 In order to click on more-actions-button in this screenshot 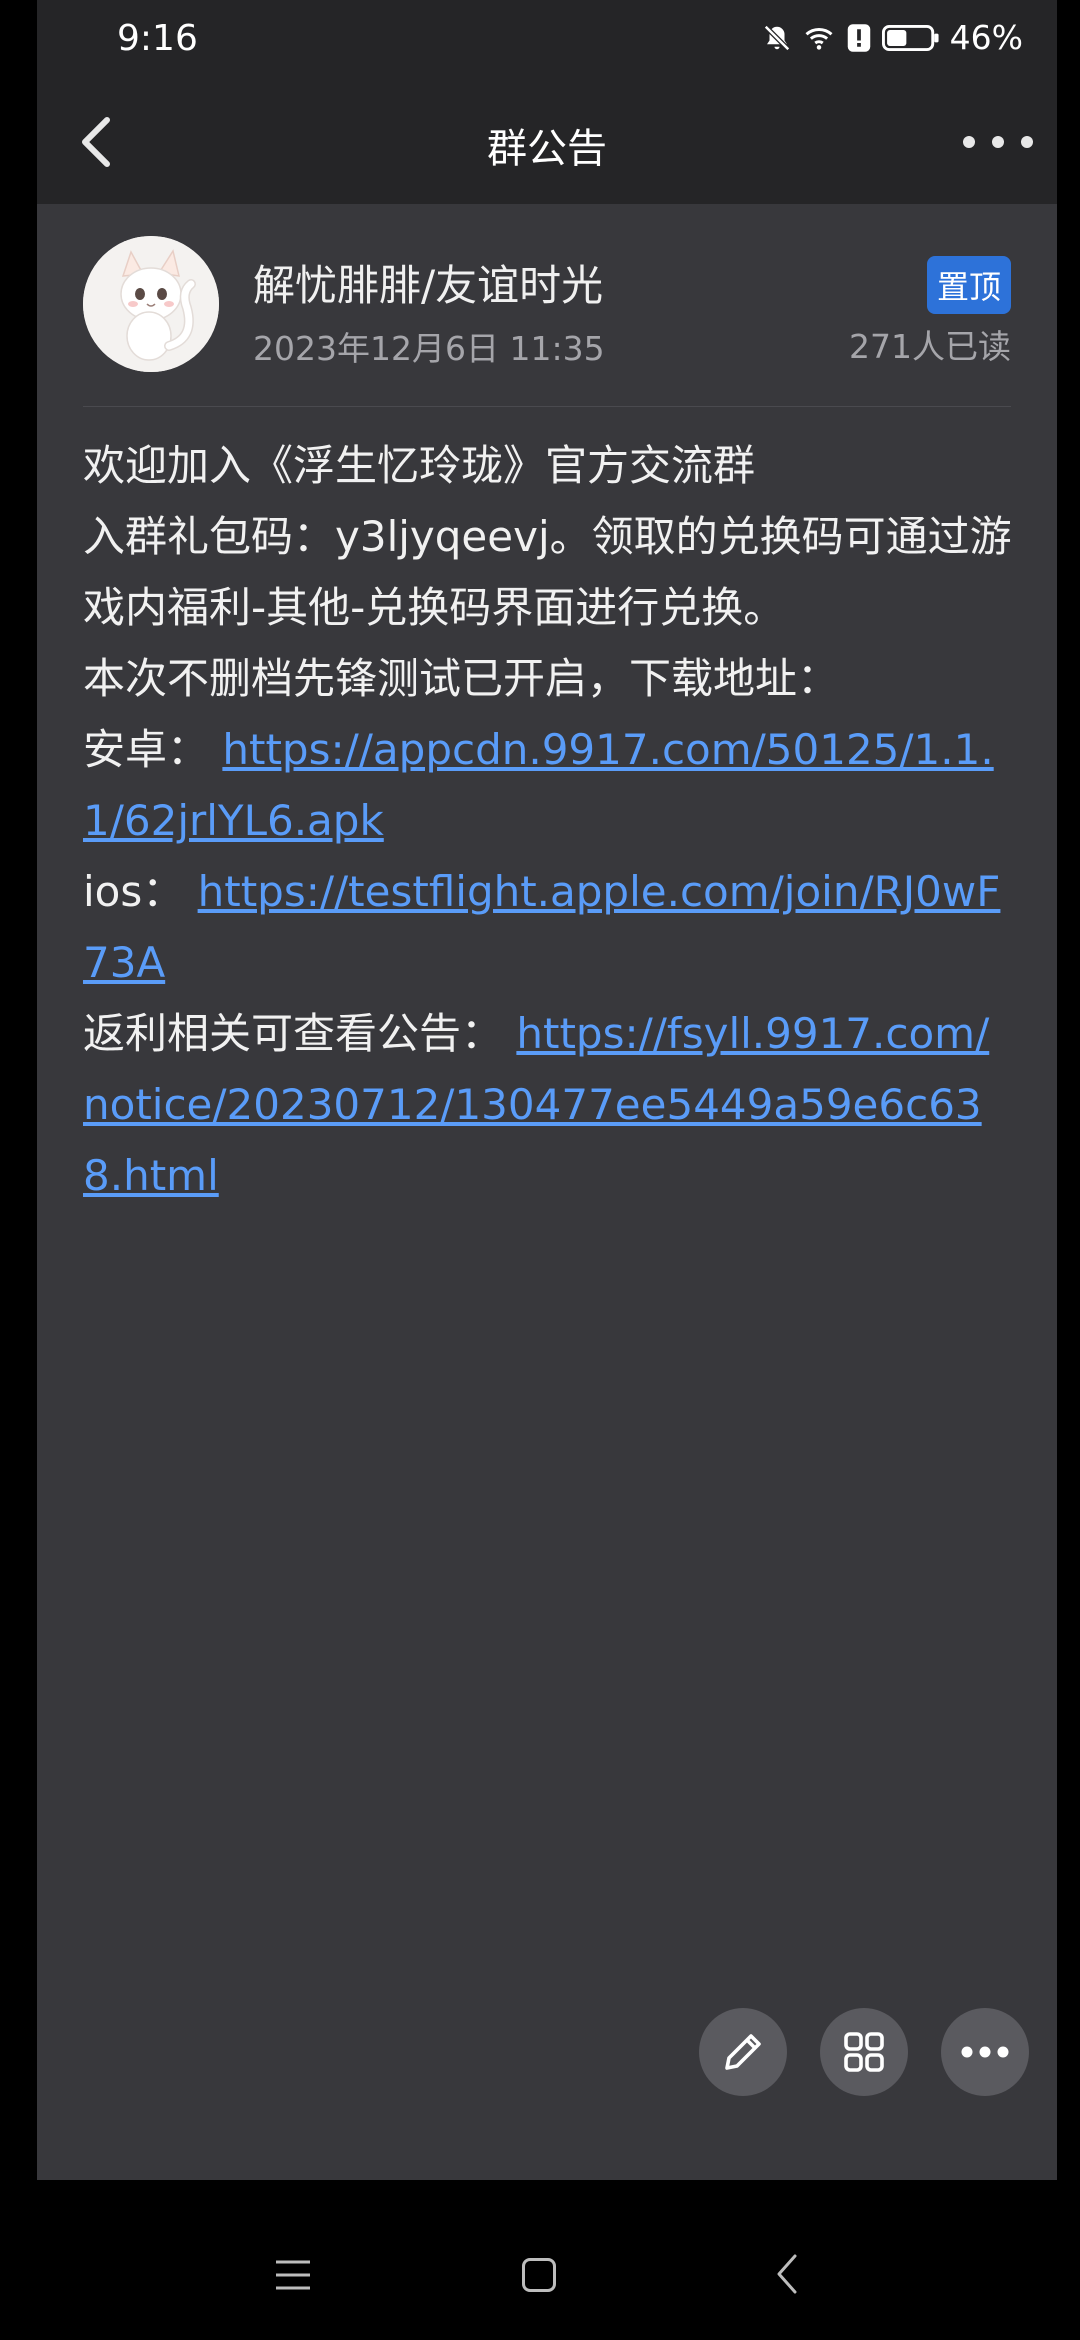, I will do `click(985, 2052)`.